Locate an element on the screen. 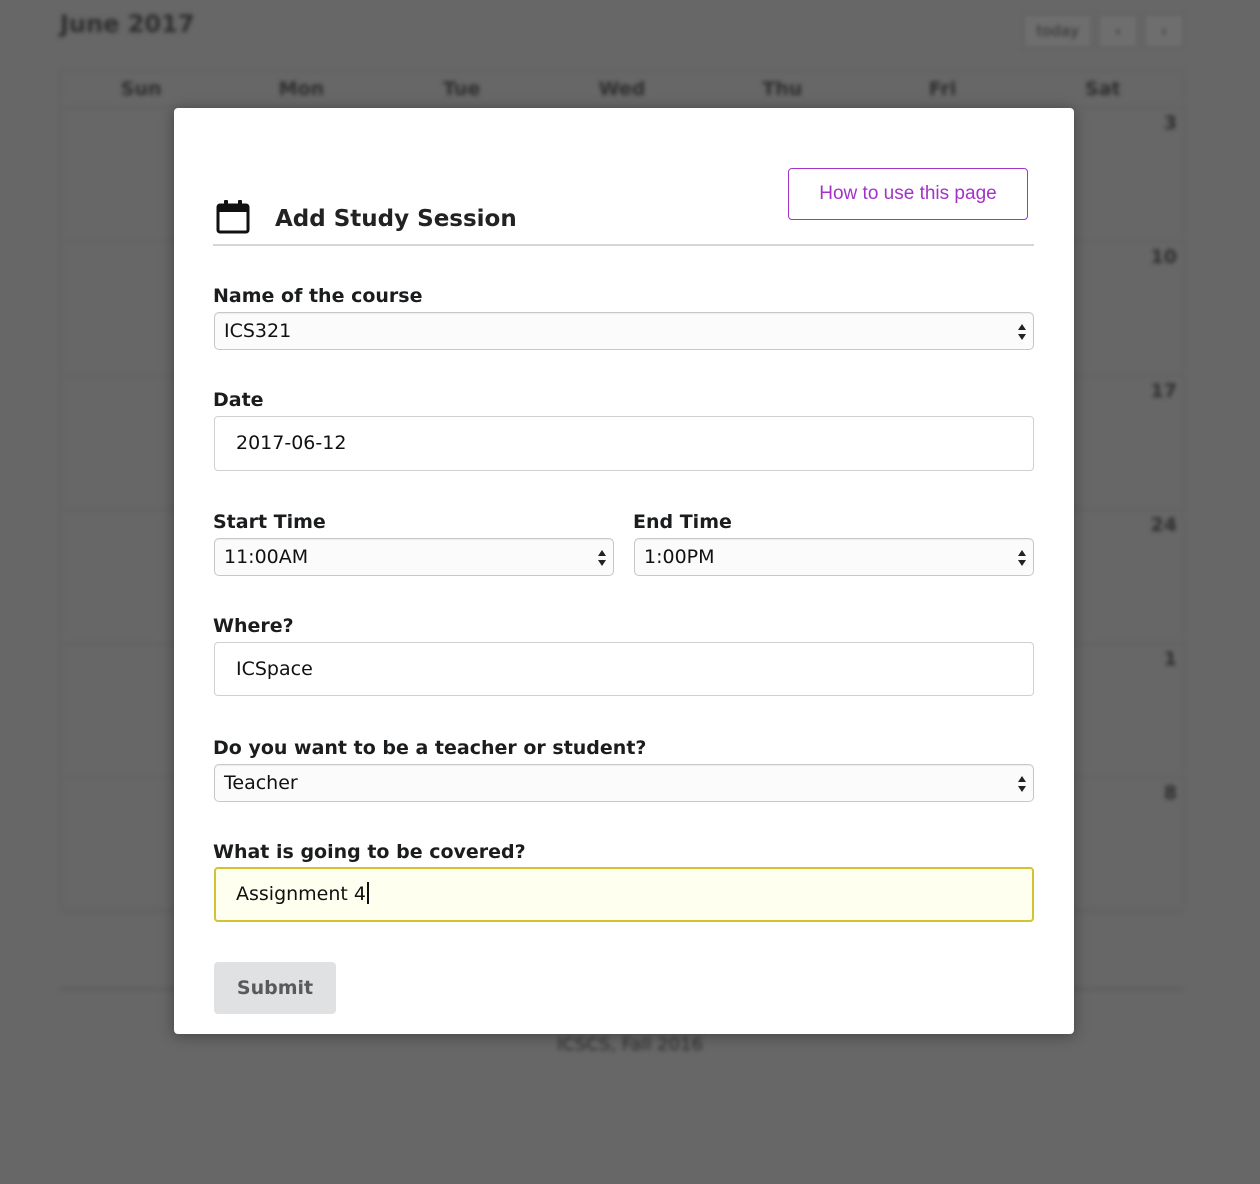  weekday-header: Sun Mon Tue Wed Thu Fri Sat is located at coordinates (622, 89).